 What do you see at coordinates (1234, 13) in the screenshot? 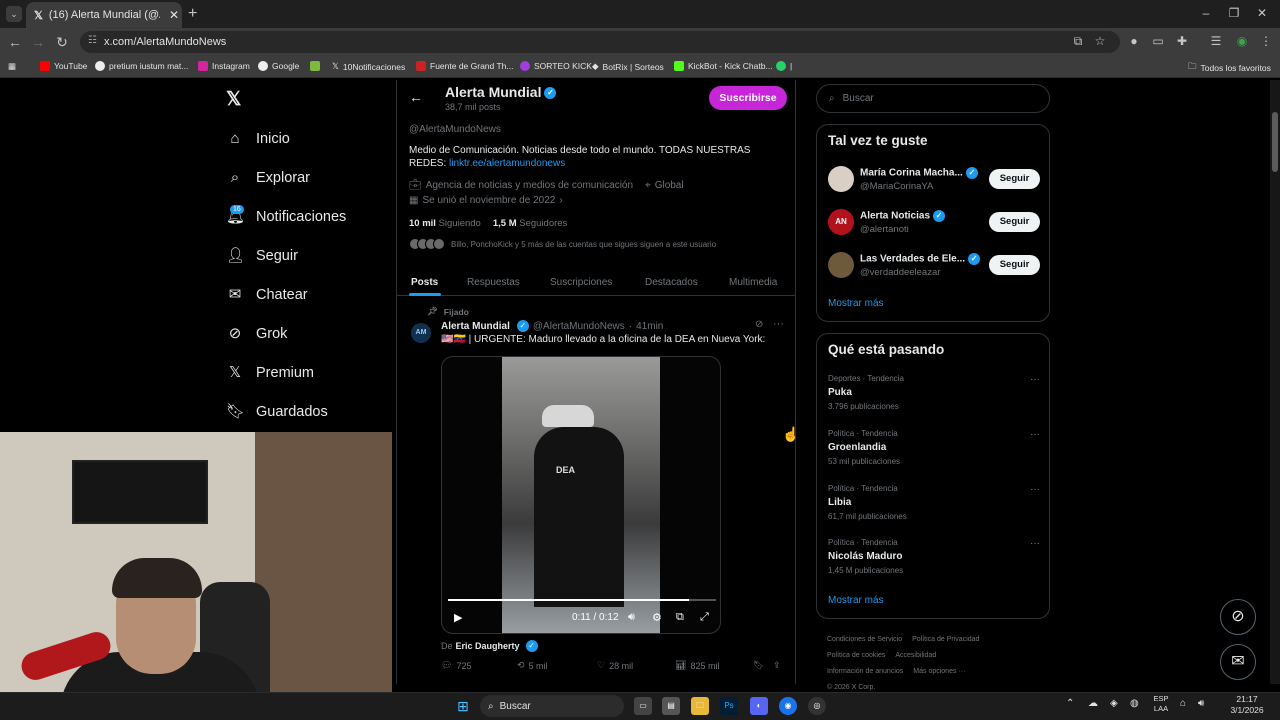
I see `restore-button: ❐` at bounding box center [1234, 13].